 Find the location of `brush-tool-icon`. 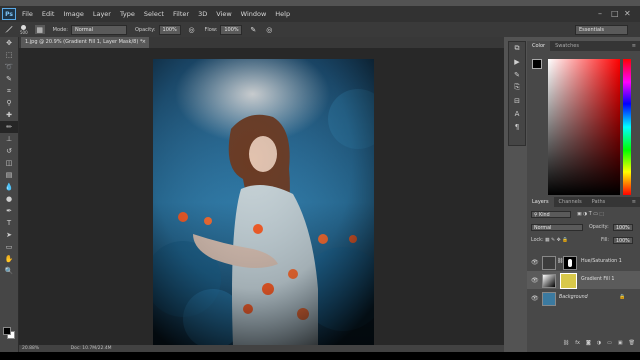

brush-tool-icon is located at coordinates (8, 29).